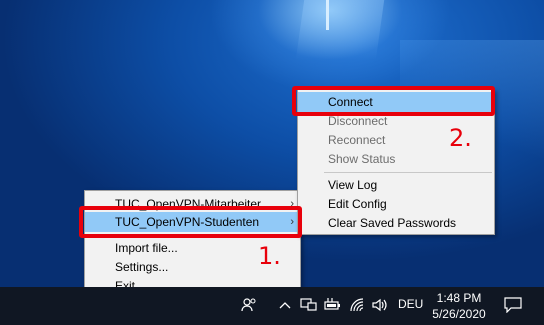  I want to click on menu-item-label: Show Status, so click(362, 159).